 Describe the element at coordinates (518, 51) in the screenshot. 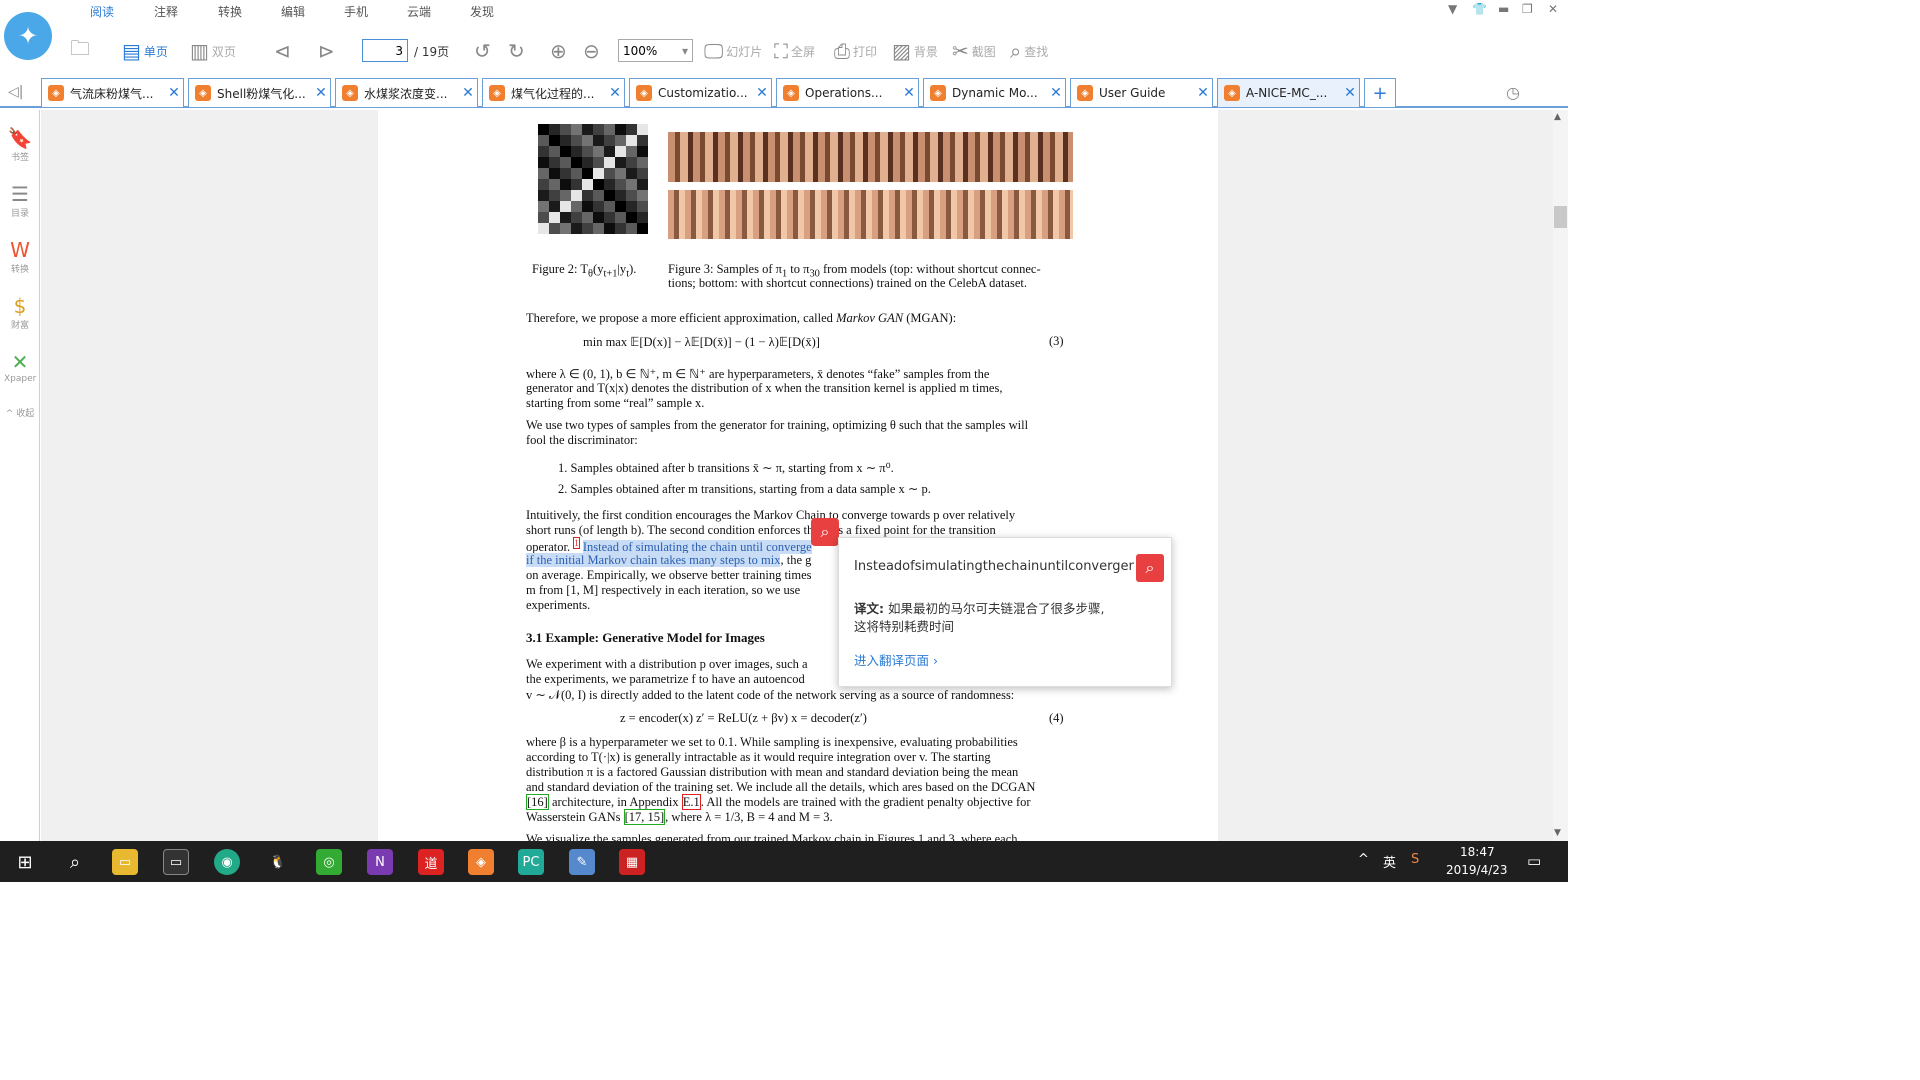

I see `rotate-right-button: ↻` at that location.